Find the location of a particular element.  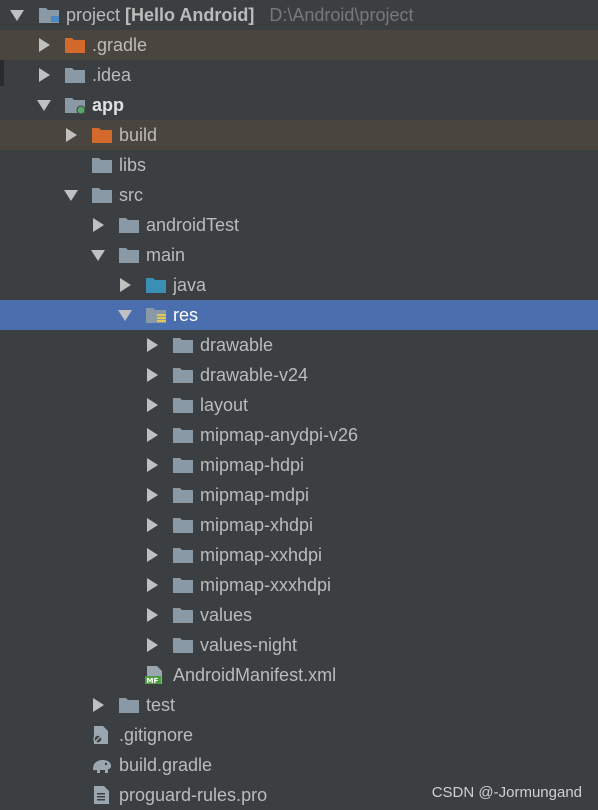

tree-node-res-child: mipmap-xxhdpi is located at coordinates (299, 555).